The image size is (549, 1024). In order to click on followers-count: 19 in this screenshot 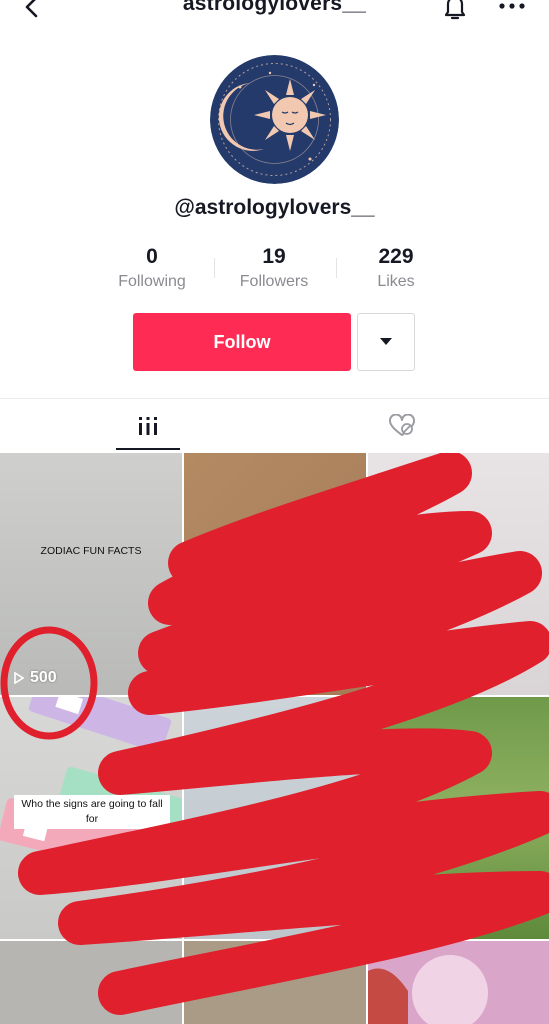, I will do `click(274, 256)`.